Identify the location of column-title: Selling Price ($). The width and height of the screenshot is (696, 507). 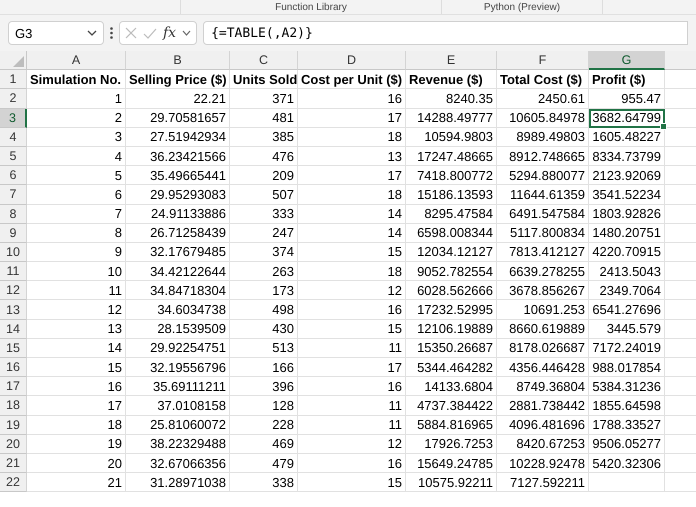
(178, 80).